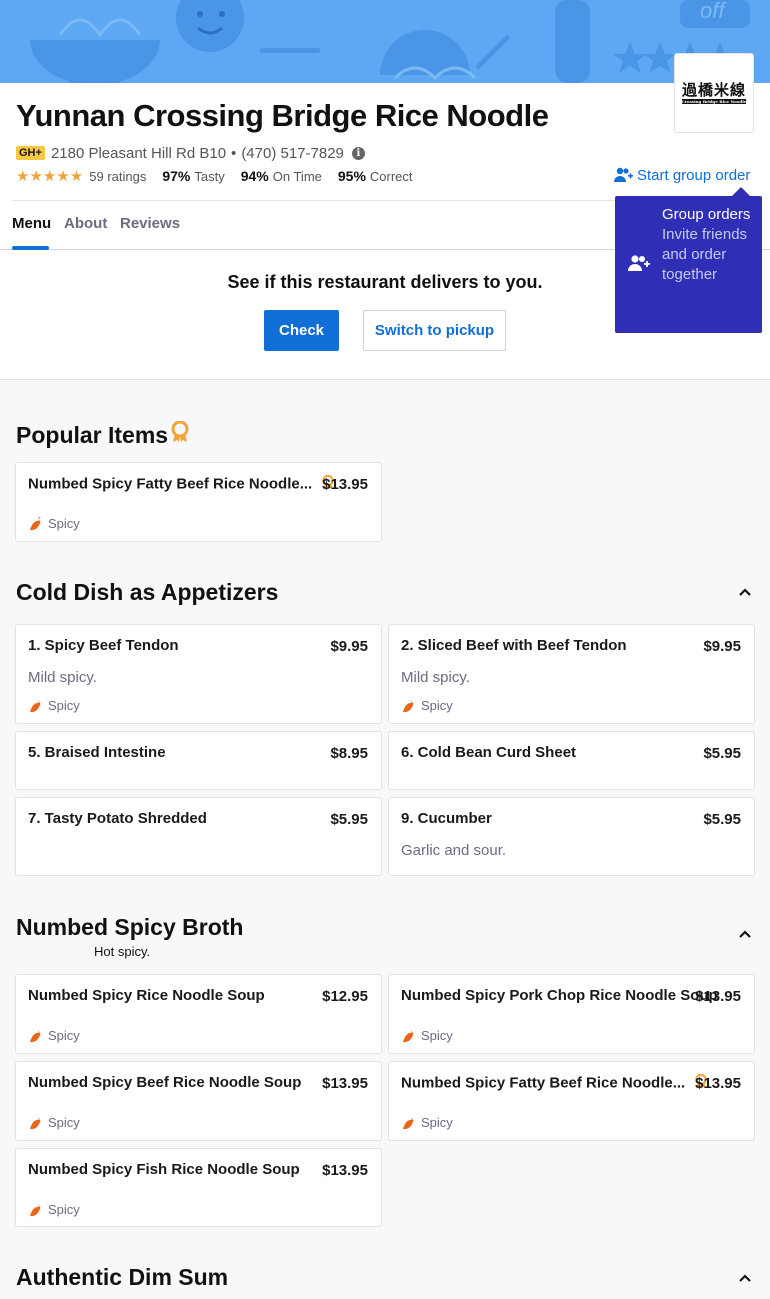 The height and width of the screenshot is (1299, 770). What do you see at coordinates (489, 752) in the screenshot?
I see `item-name: 6. Cold Bean Curd Sheet` at bounding box center [489, 752].